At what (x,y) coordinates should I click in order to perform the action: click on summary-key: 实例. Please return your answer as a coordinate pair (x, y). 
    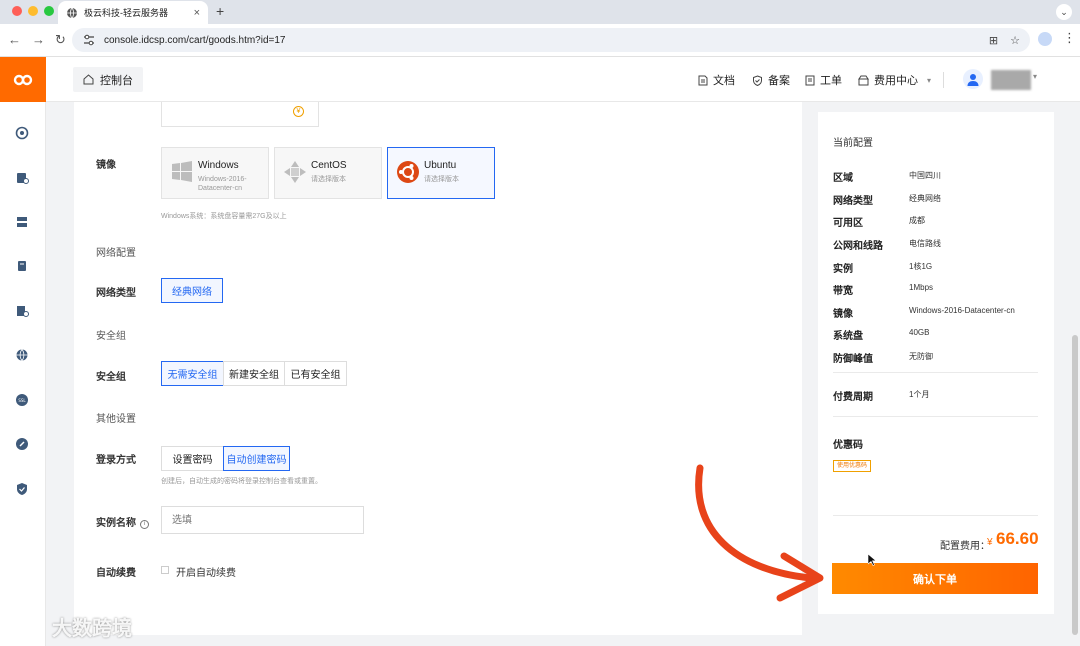
    Looking at the image, I should click on (843, 269).